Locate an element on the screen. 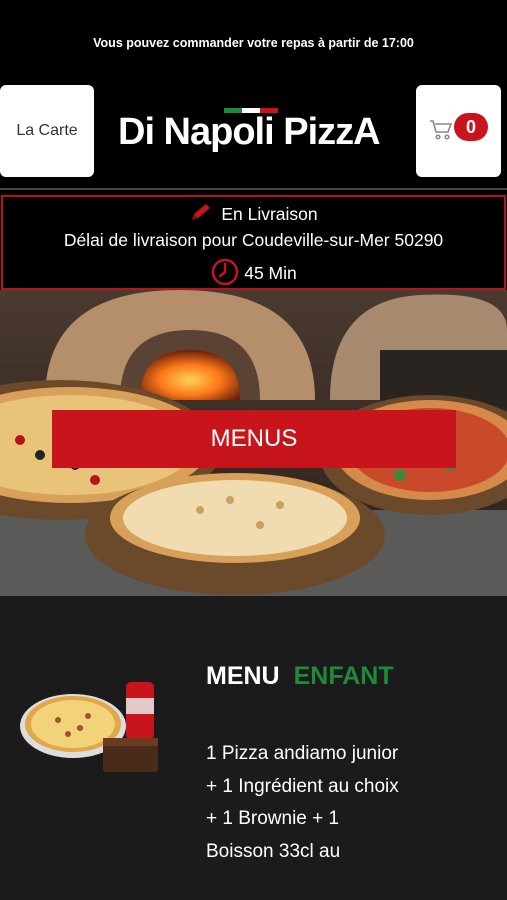  logo-text: Di Napoli PizzA is located at coordinates (249, 132).